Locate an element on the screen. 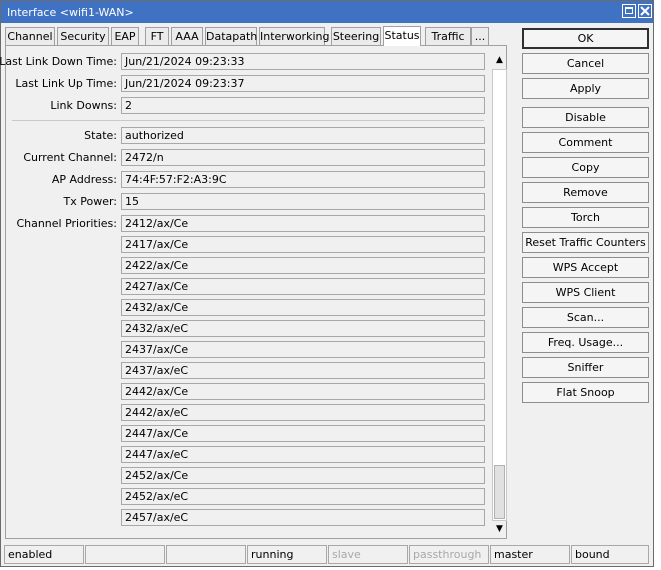  tab-security: Security is located at coordinates (83, 36).